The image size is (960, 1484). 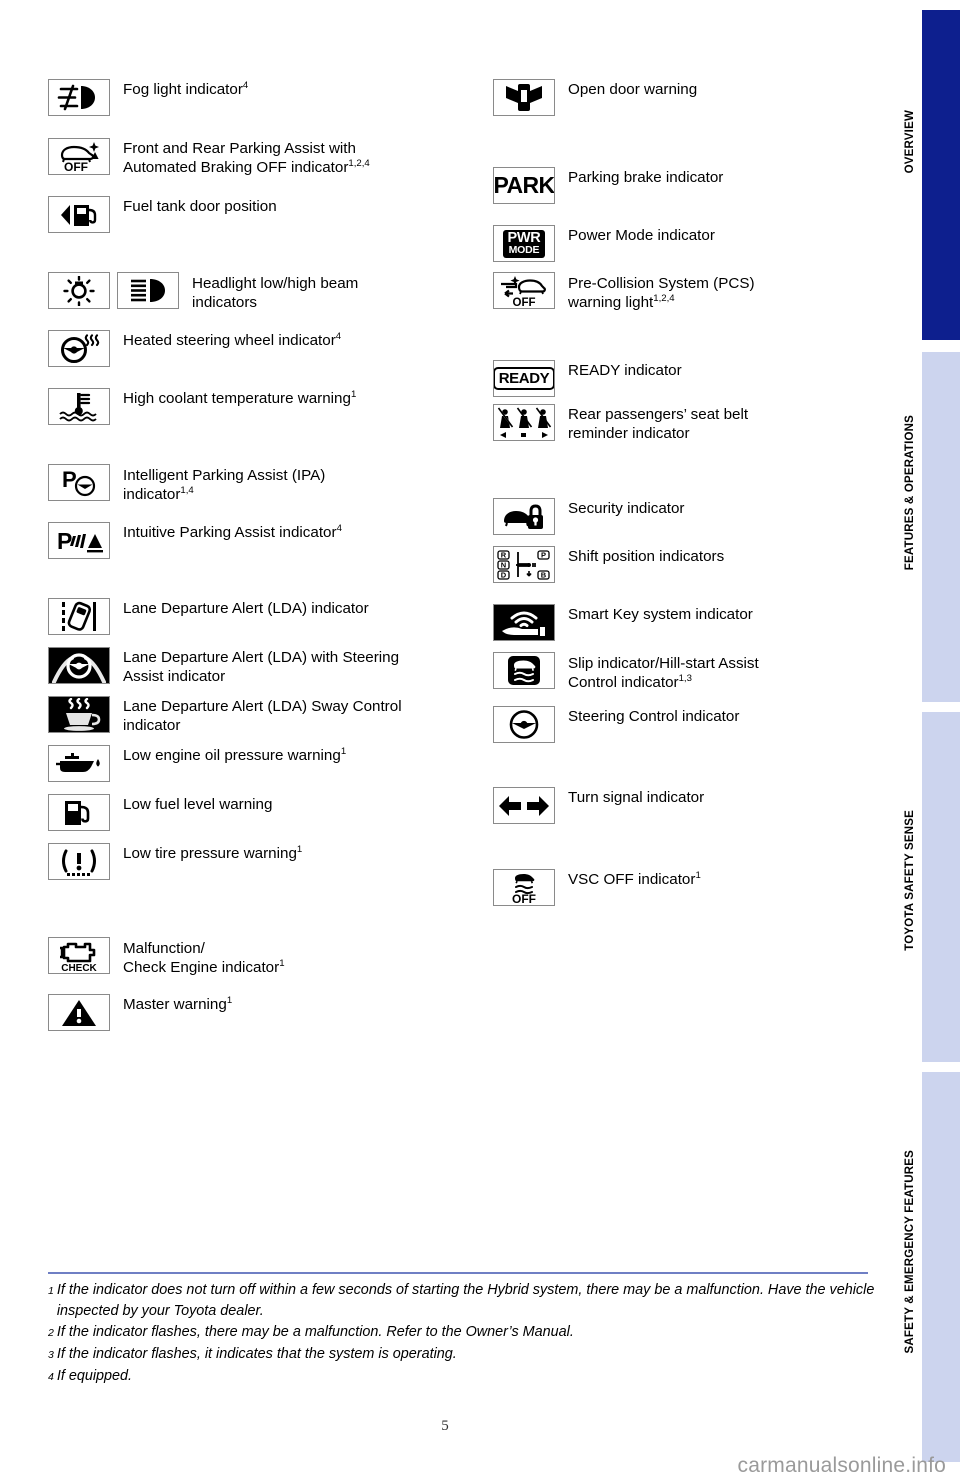 I want to click on list-item-label: Headlight low/high beam indicators, so click(x=275, y=293).